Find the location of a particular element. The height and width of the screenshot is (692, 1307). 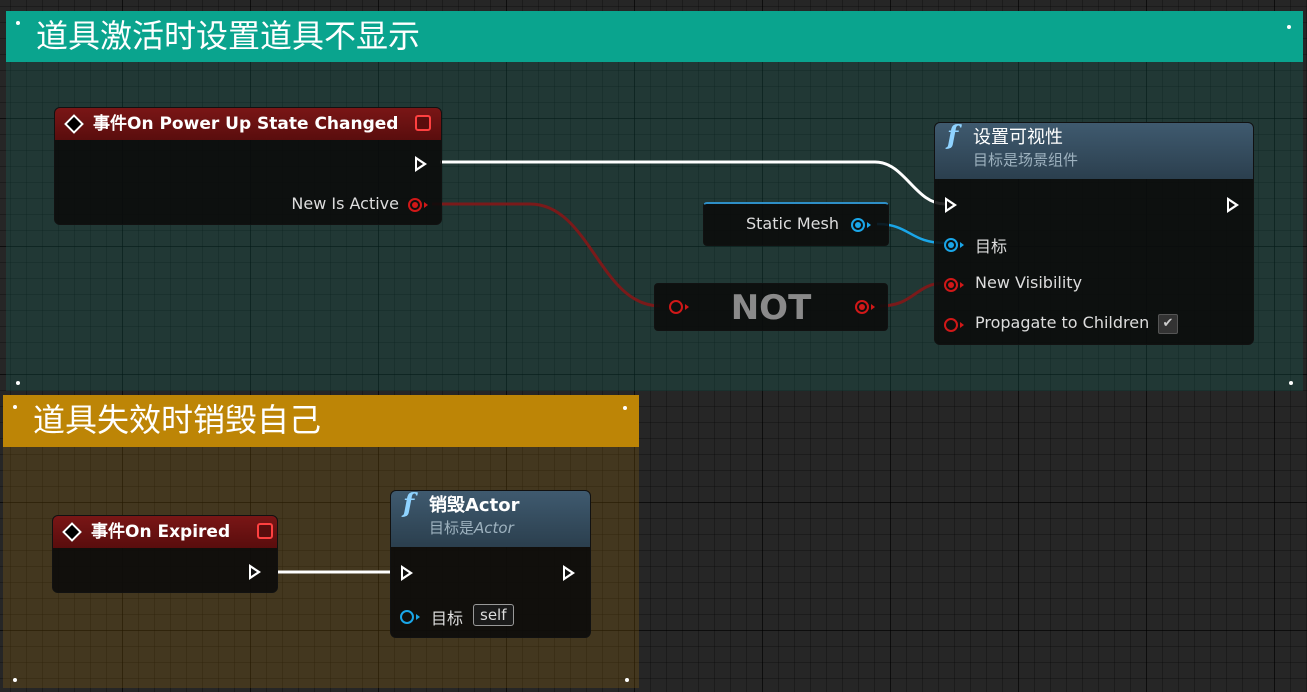

node-title: 事件On Power Up State Changed is located at coordinates (246, 124).